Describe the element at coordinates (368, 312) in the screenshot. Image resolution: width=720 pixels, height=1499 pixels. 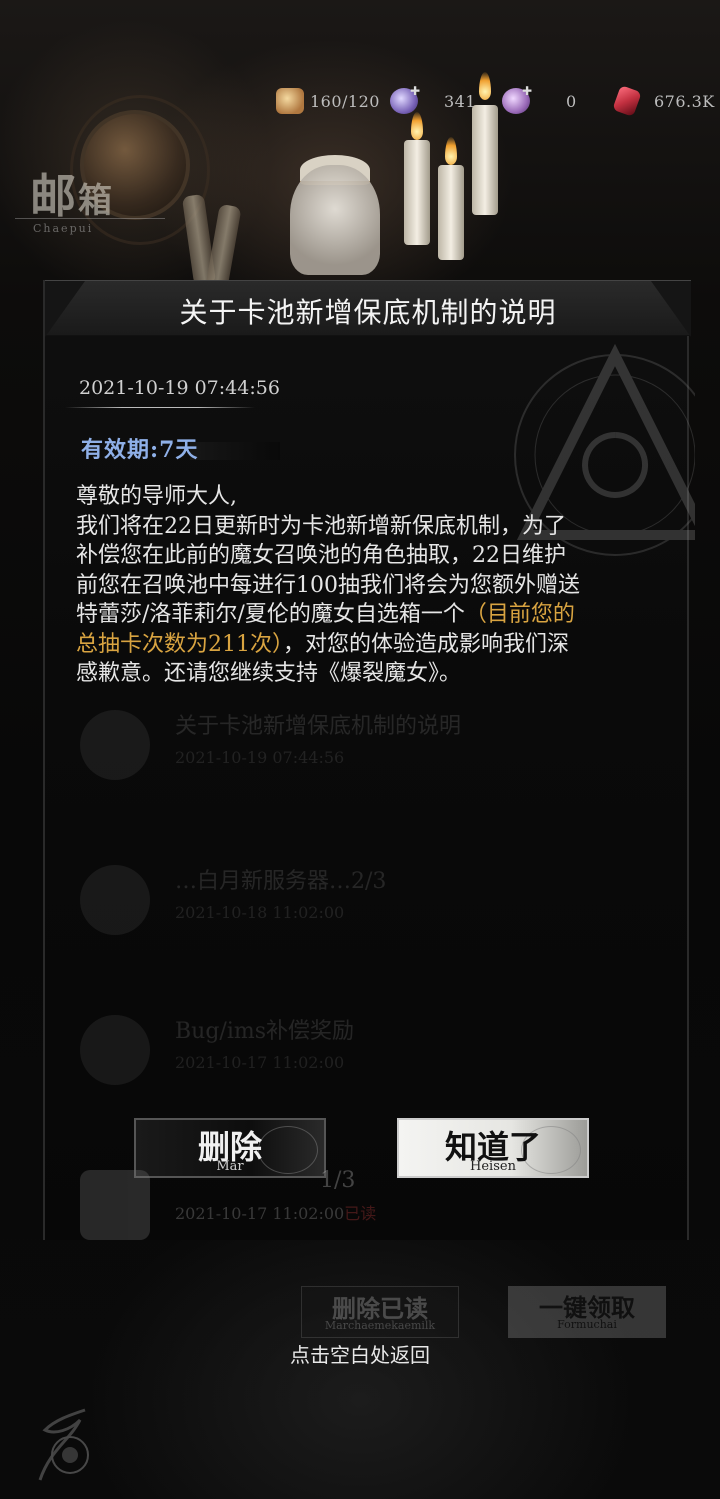
I see `dialog-title: 关于卡池新增保底机制的说明` at that location.